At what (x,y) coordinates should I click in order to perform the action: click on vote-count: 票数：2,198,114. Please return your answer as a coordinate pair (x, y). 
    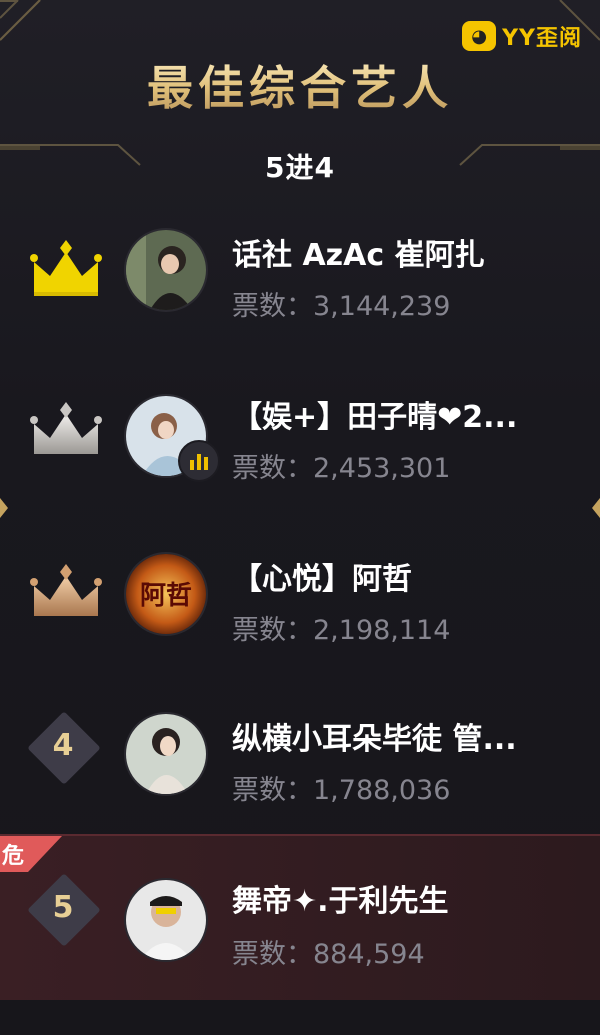
    Looking at the image, I should click on (341, 627).